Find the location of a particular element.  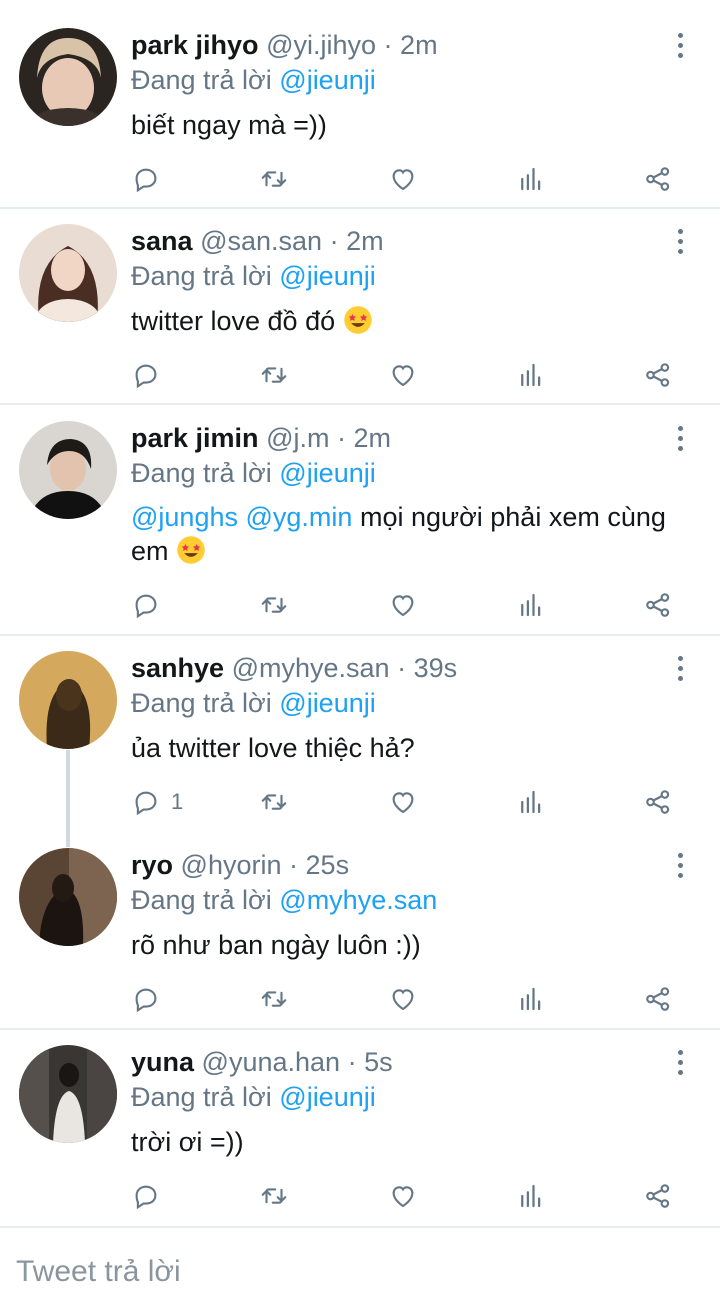

user-handle: @yuna.han is located at coordinates (271, 1062).